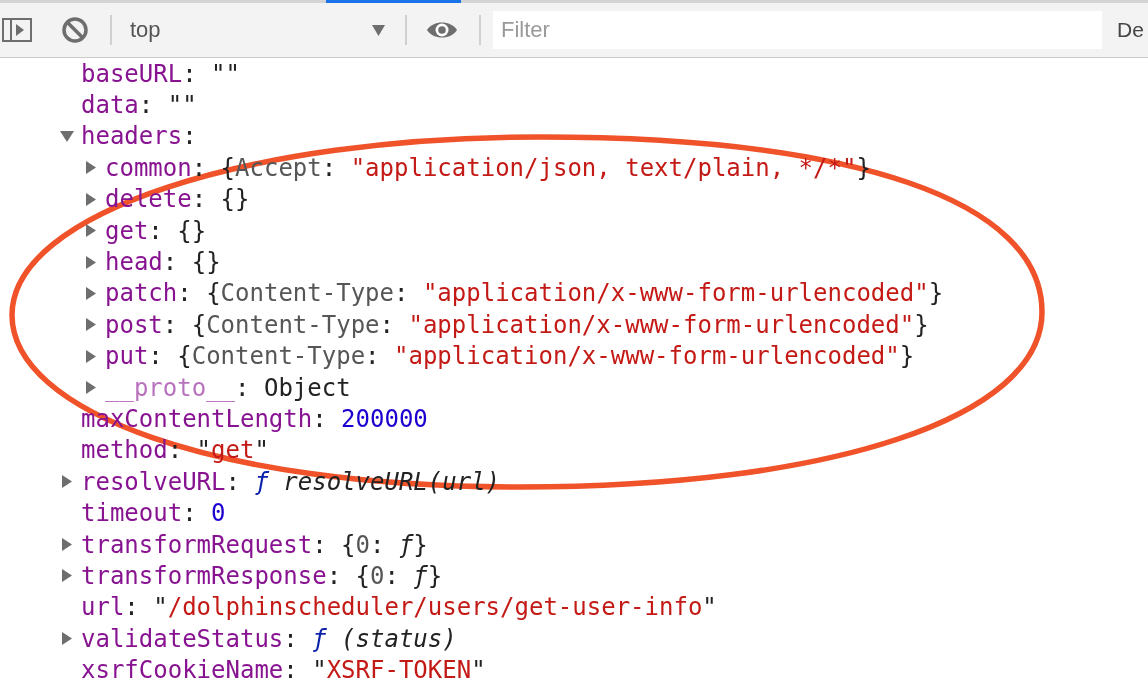 This screenshot has width=1148, height=684. Describe the element at coordinates (269, 638) in the screenshot. I see `object-property: validateStatus: ƒ (status)` at that location.